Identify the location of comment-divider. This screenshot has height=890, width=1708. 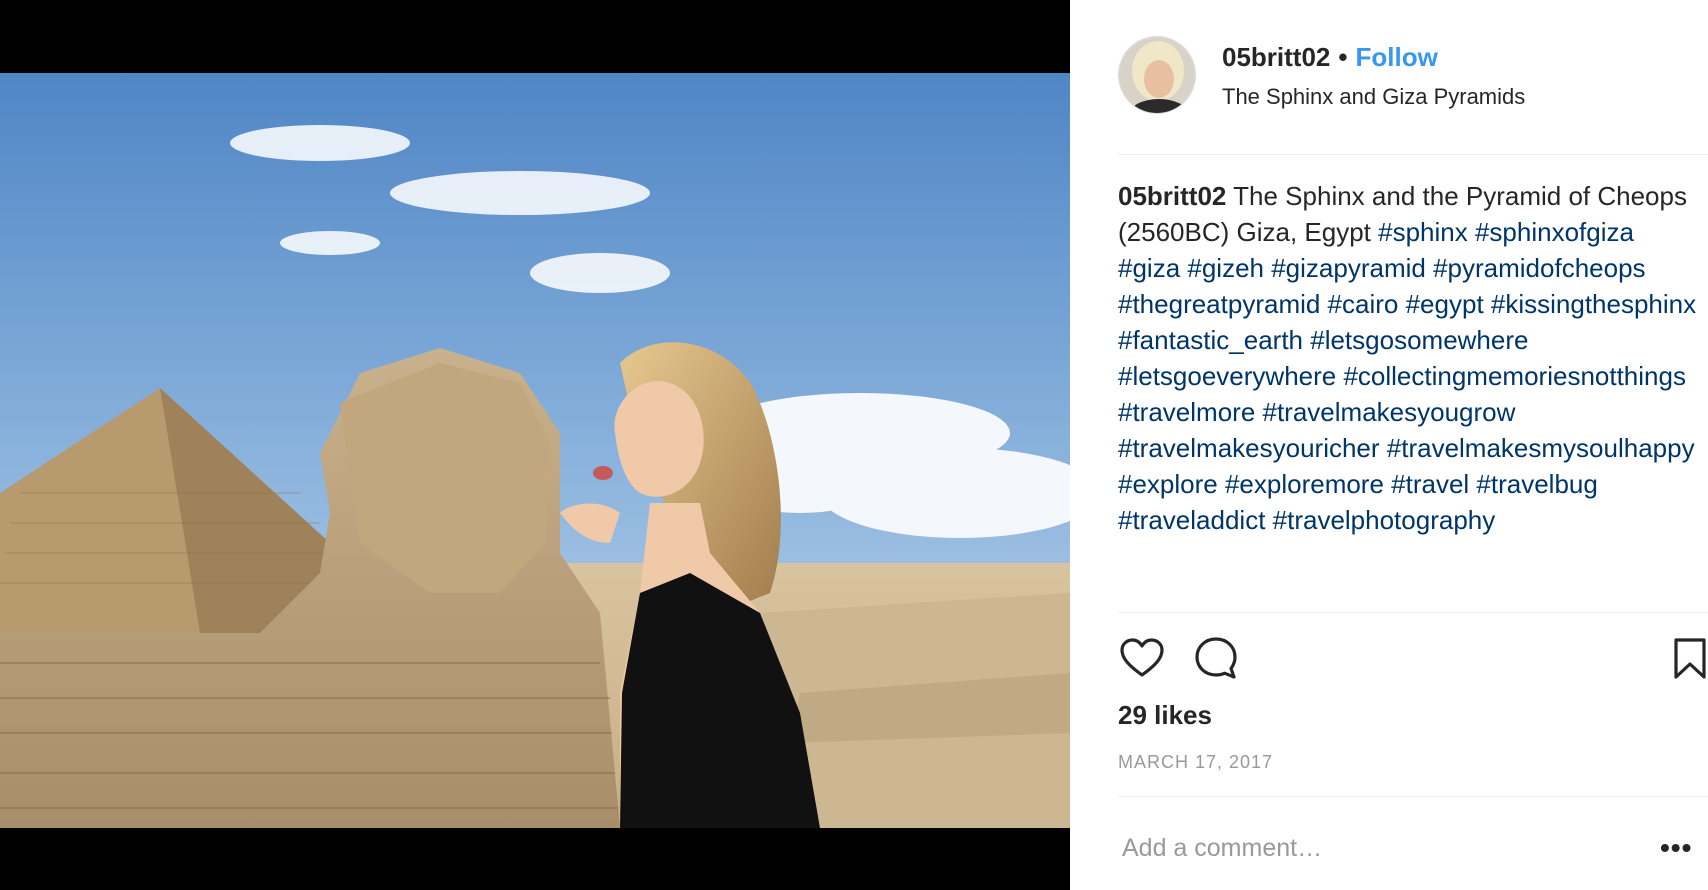
(1413, 796).